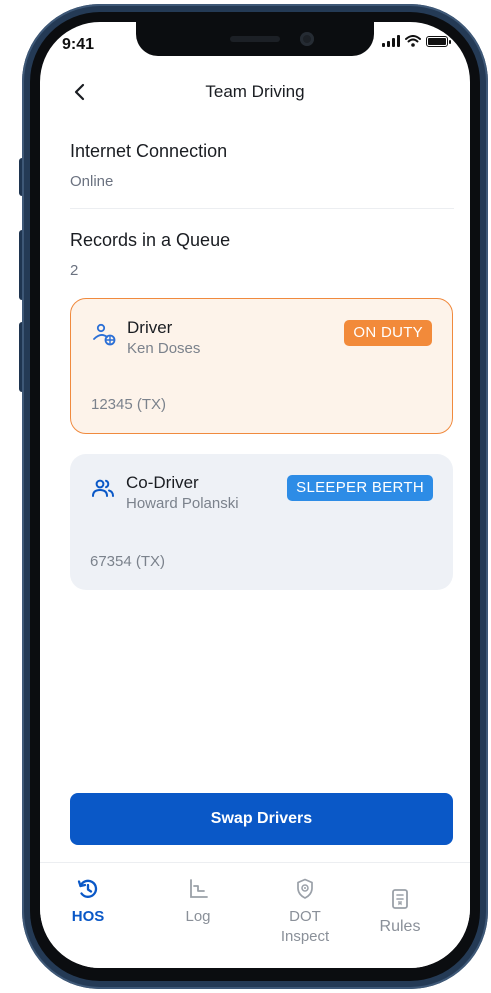 This screenshot has height=993, width=491. Describe the element at coordinates (400, 912) in the screenshot. I see `tab-rules: Rules` at that location.